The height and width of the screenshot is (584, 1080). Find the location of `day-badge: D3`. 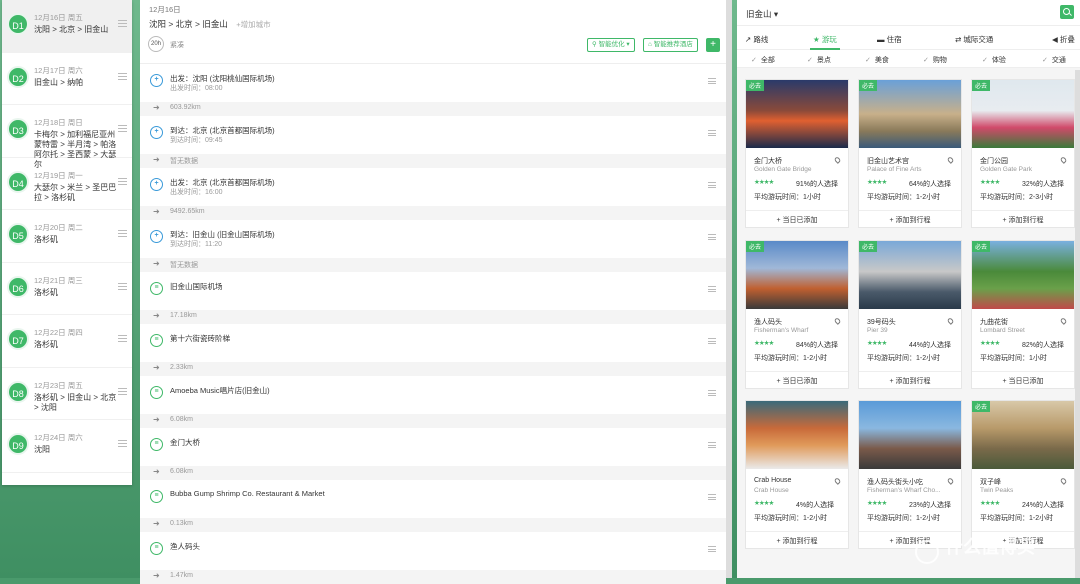

day-badge: D3 is located at coordinates (18, 129).